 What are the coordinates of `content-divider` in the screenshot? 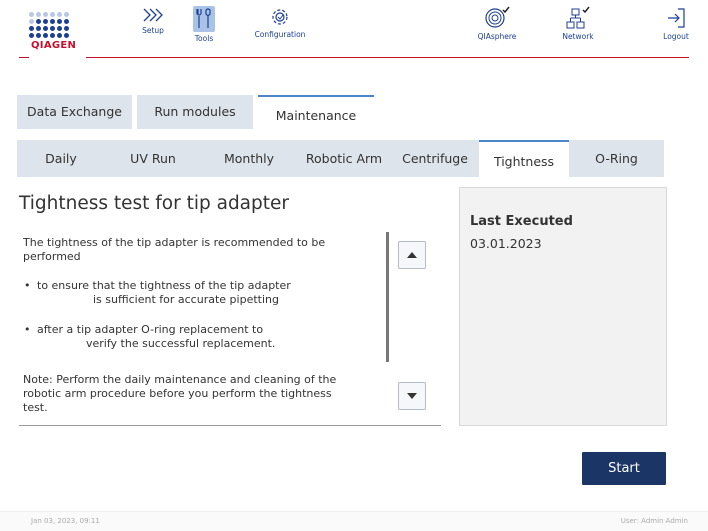 It's located at (230, 425).